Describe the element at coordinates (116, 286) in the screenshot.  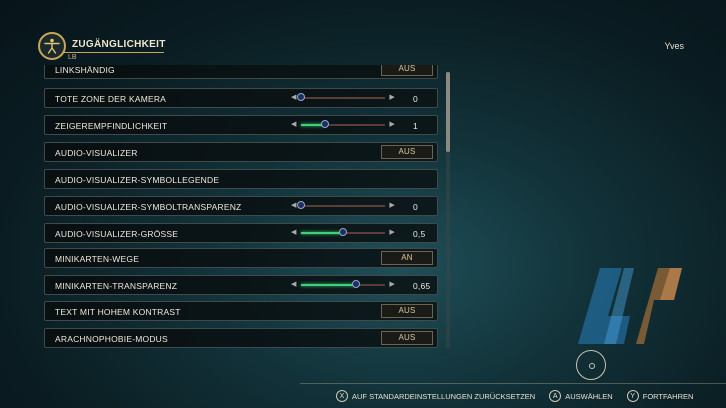
I see `setting-label: MINIKARTEN-TRANSPARENZ` at that location.